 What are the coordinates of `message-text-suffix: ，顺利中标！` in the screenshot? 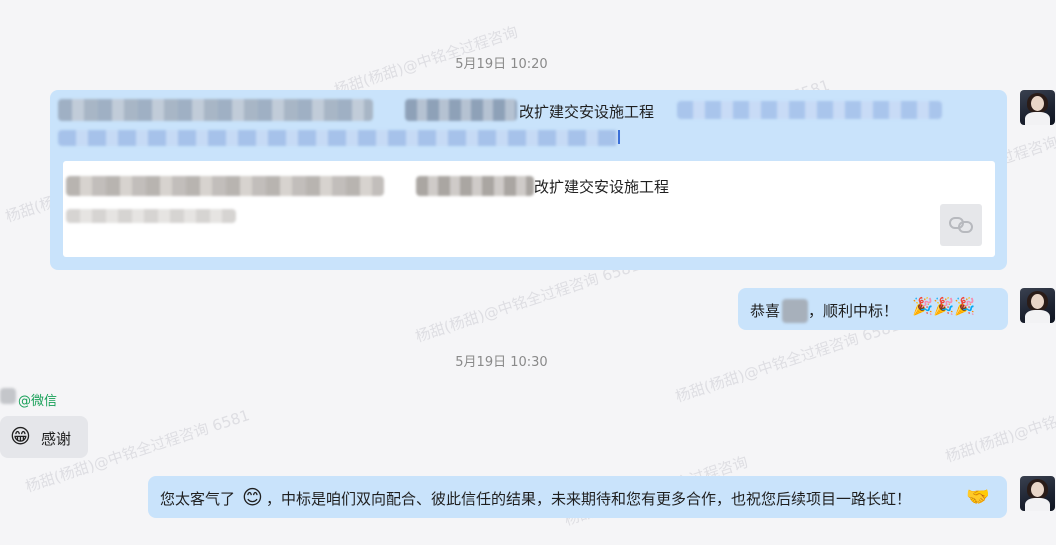 It's located at (853, 311).